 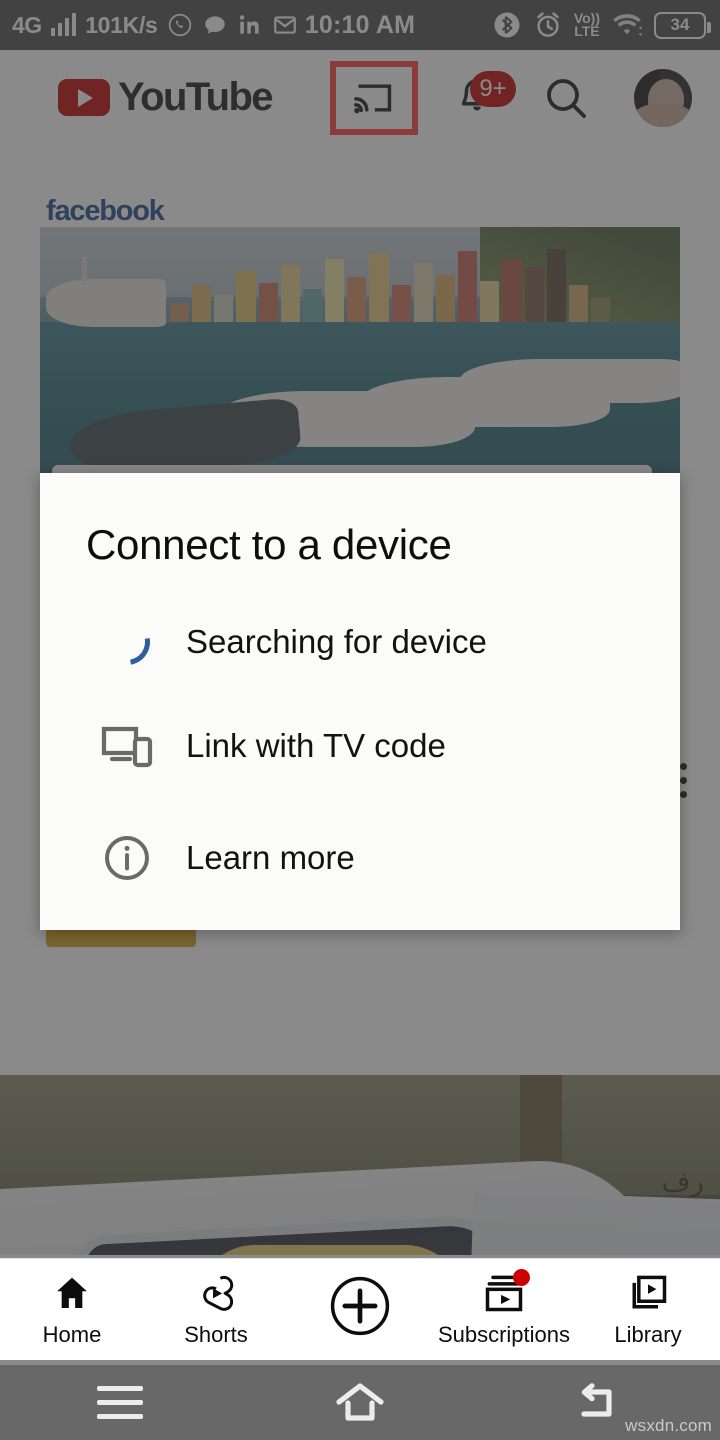 What do you see at coordinates (127, 858) in the screenshot?
I see `info-circle-icon` at bounding box center [127, 858].